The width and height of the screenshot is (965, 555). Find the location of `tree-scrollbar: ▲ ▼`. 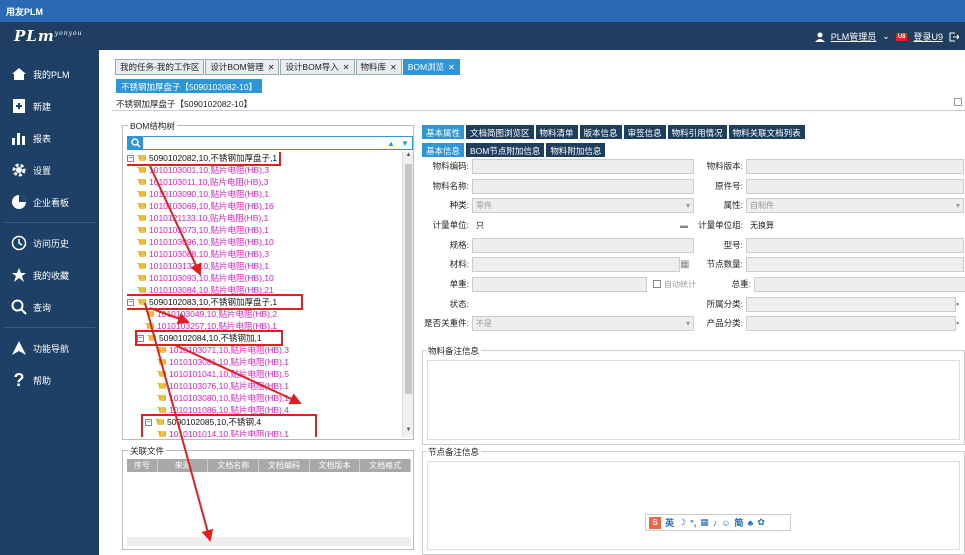

tree-scrollbar: ▲ ▼ is located at coordinates (407, 294).